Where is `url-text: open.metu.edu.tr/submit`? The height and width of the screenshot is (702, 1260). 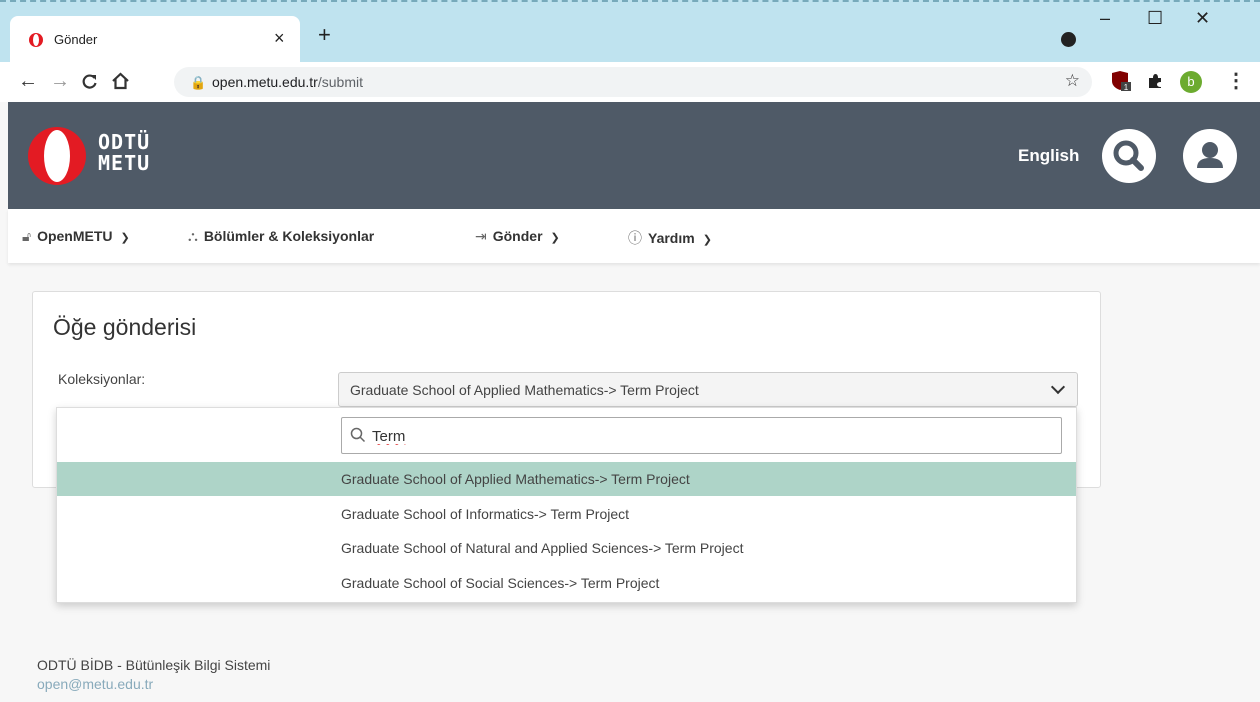
url-text: open.metu.edu.tr/submit is located at coordinates (287, 82).